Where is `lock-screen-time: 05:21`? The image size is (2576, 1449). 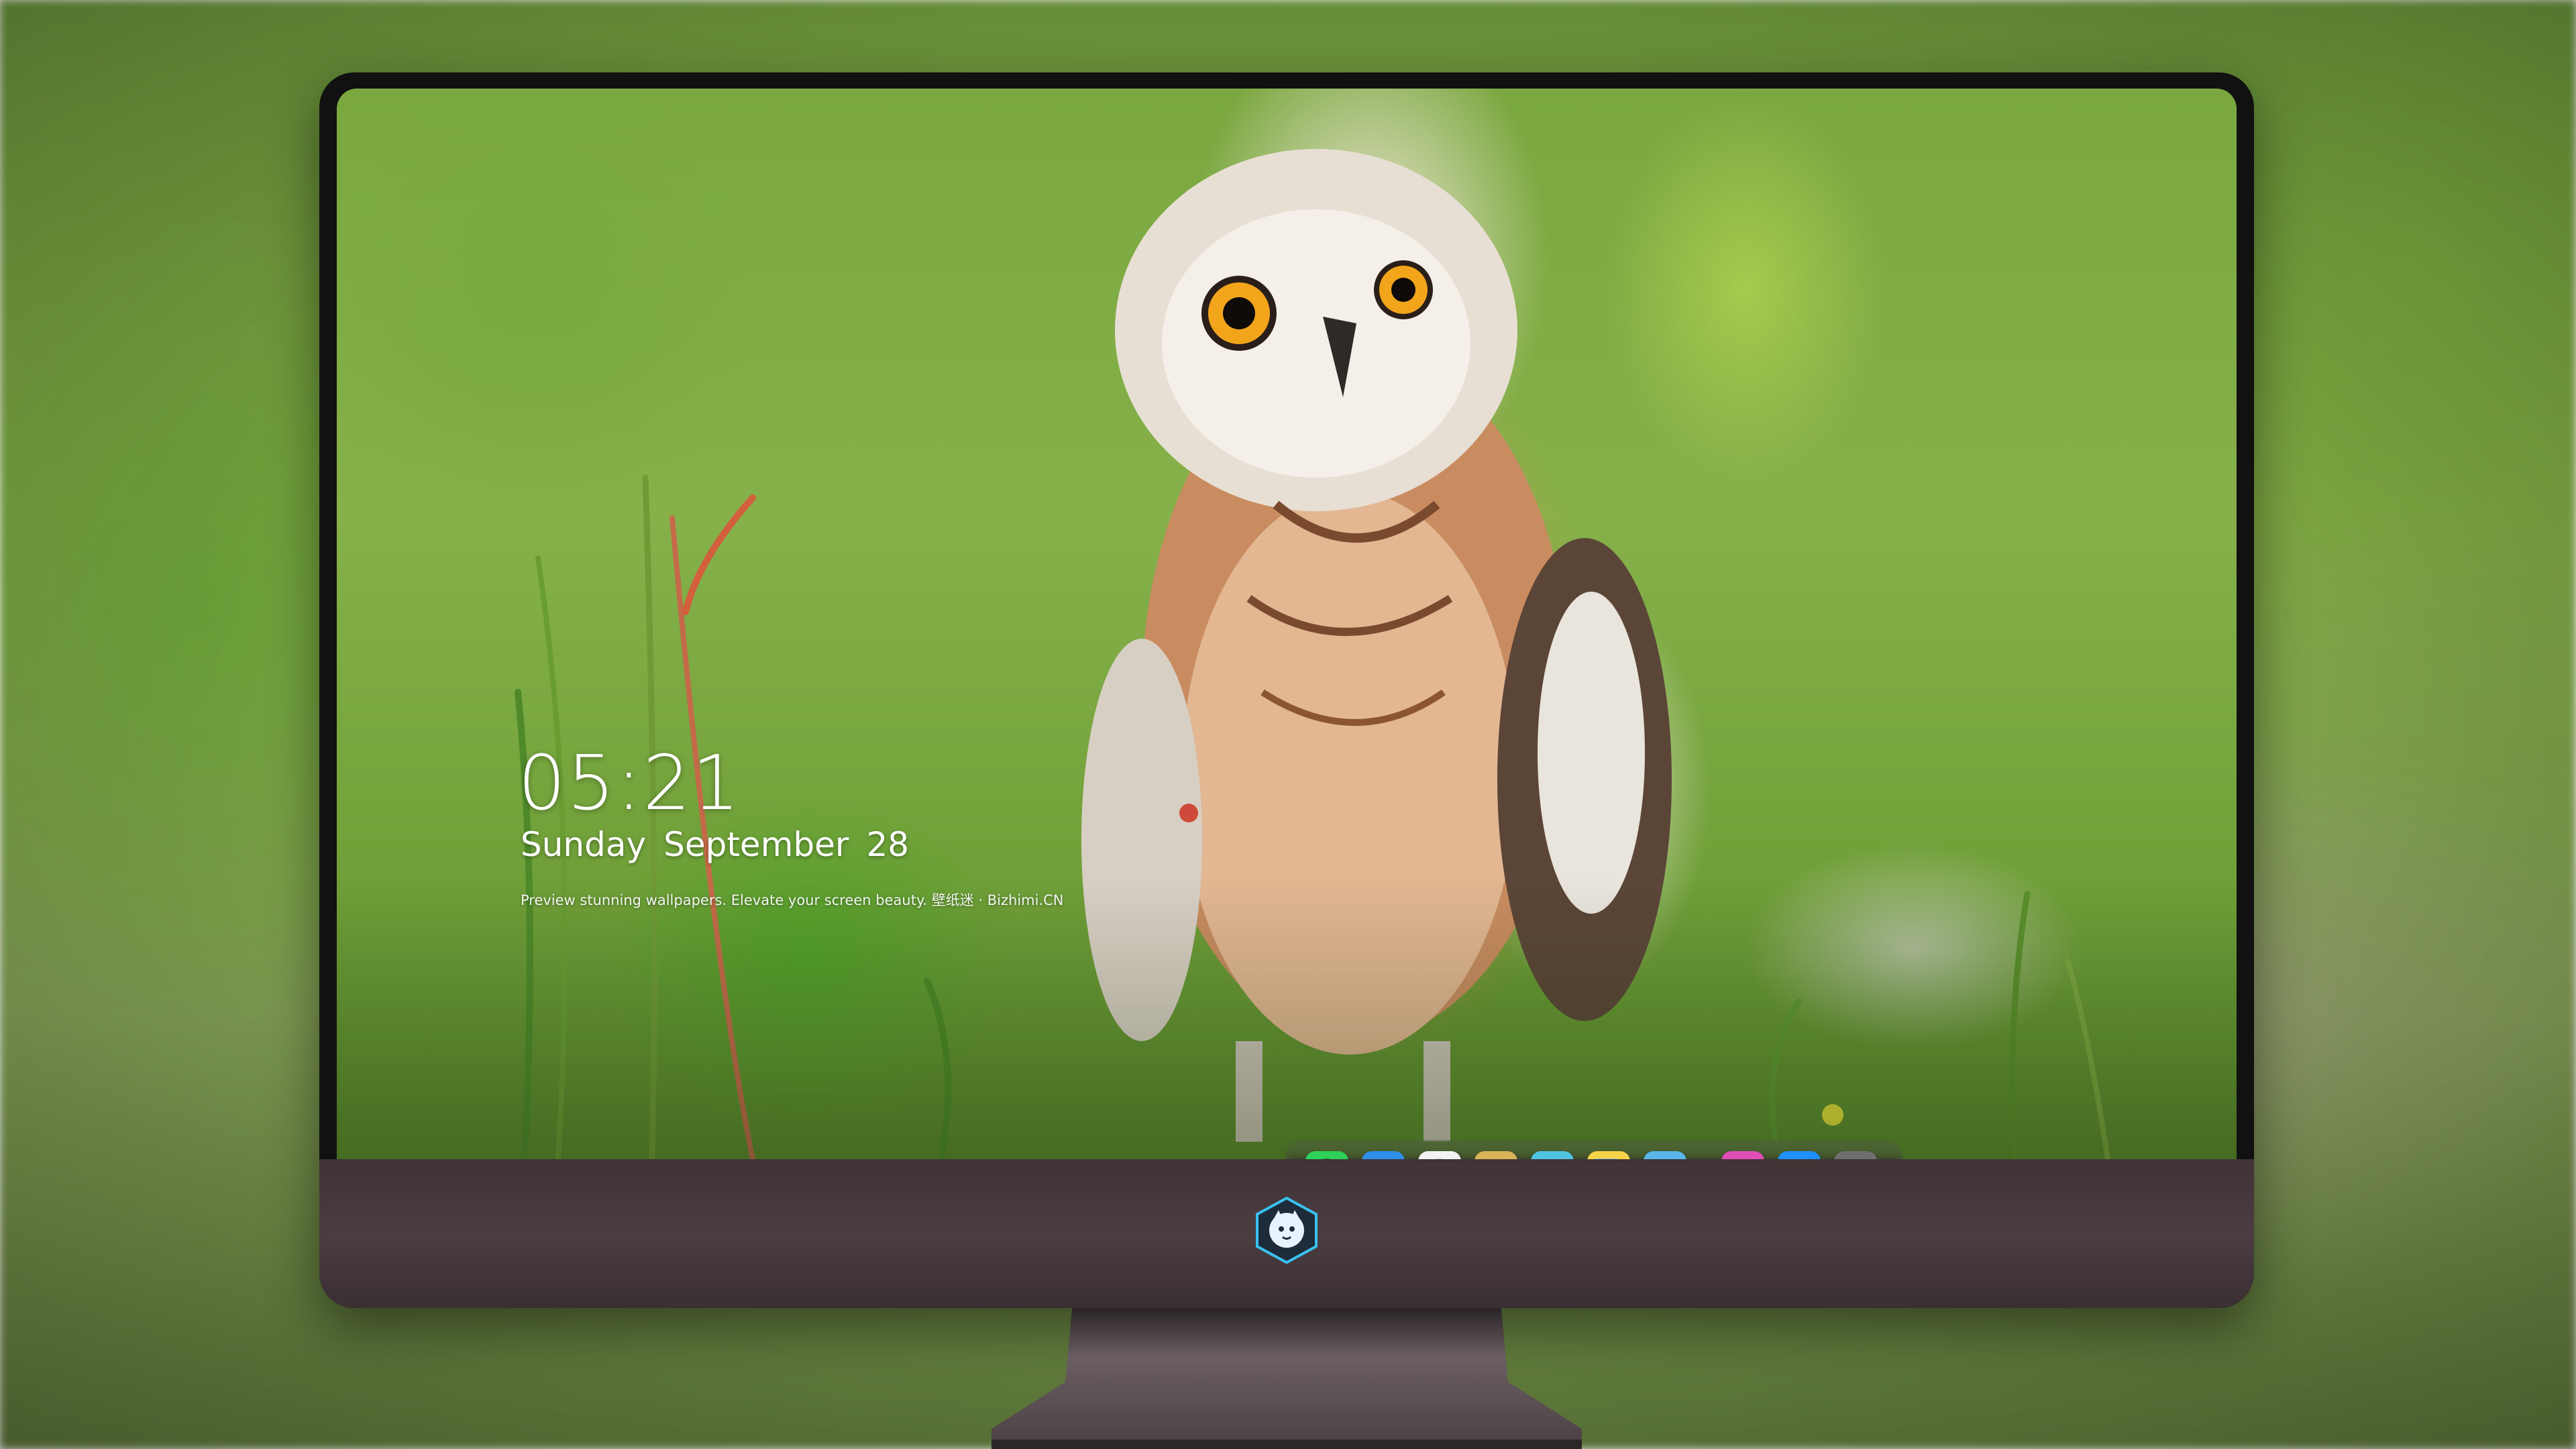 lock-screen-time: 05:21 is located at coordinates (629, 783).